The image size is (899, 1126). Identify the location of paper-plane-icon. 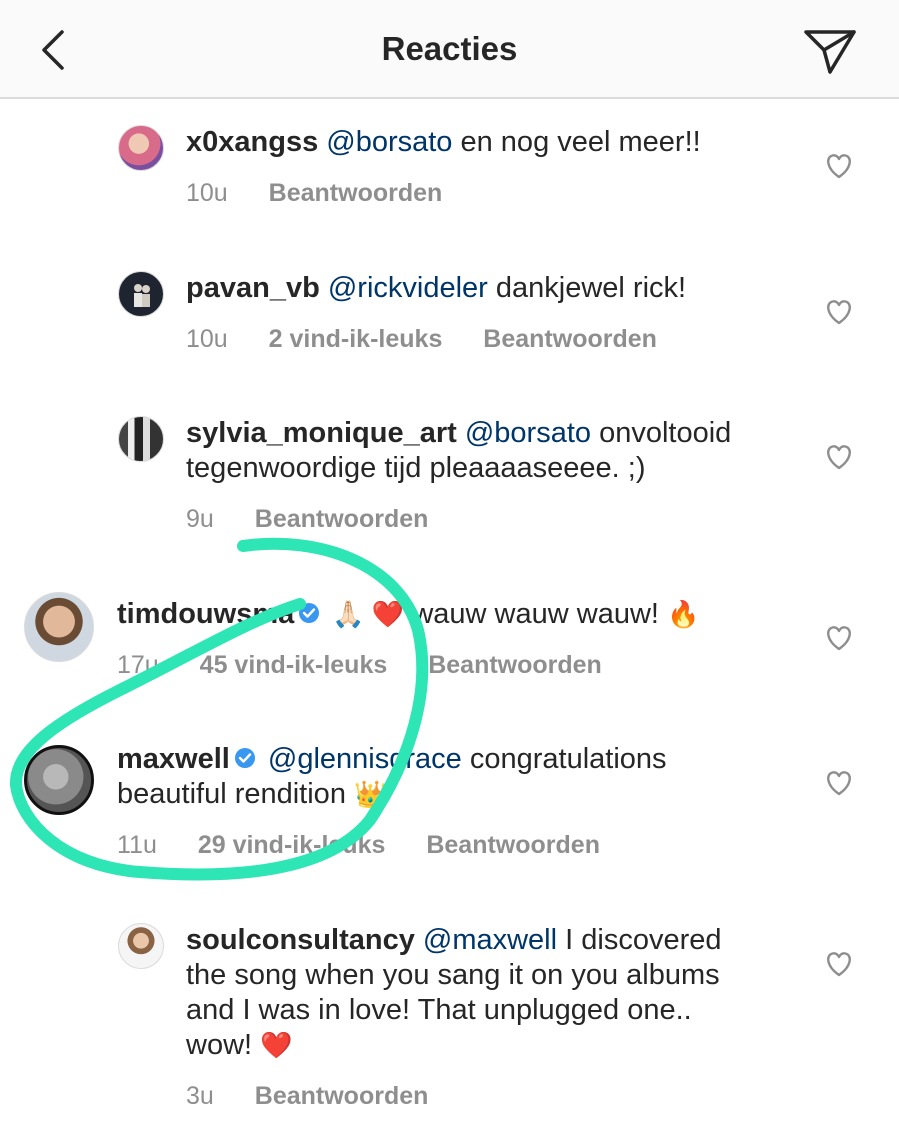
(830, 52).